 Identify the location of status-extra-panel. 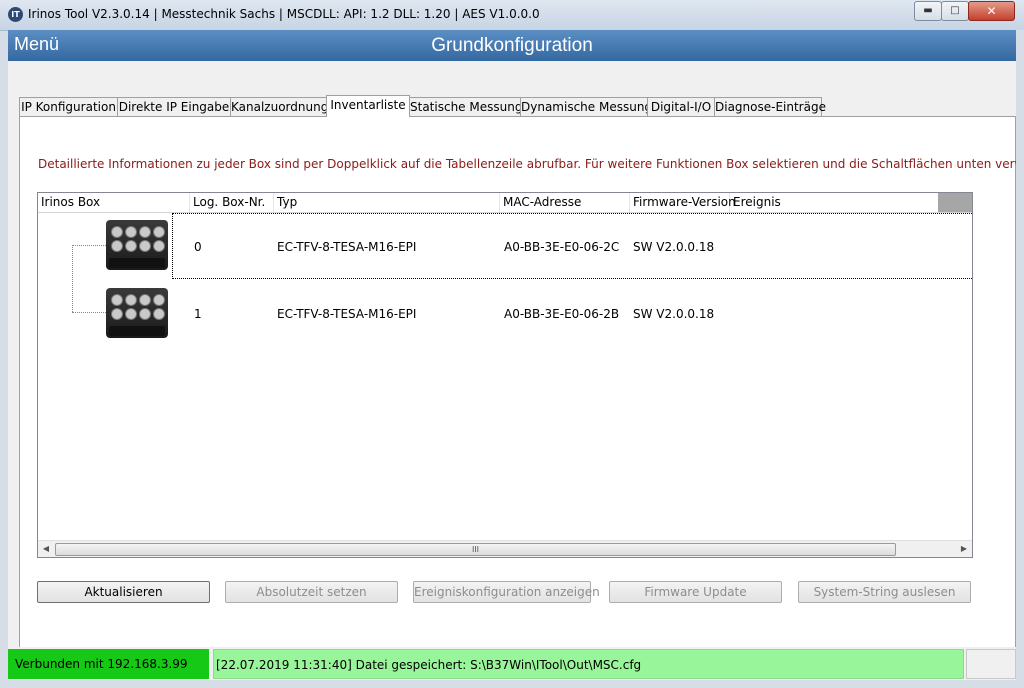
(991, 664).